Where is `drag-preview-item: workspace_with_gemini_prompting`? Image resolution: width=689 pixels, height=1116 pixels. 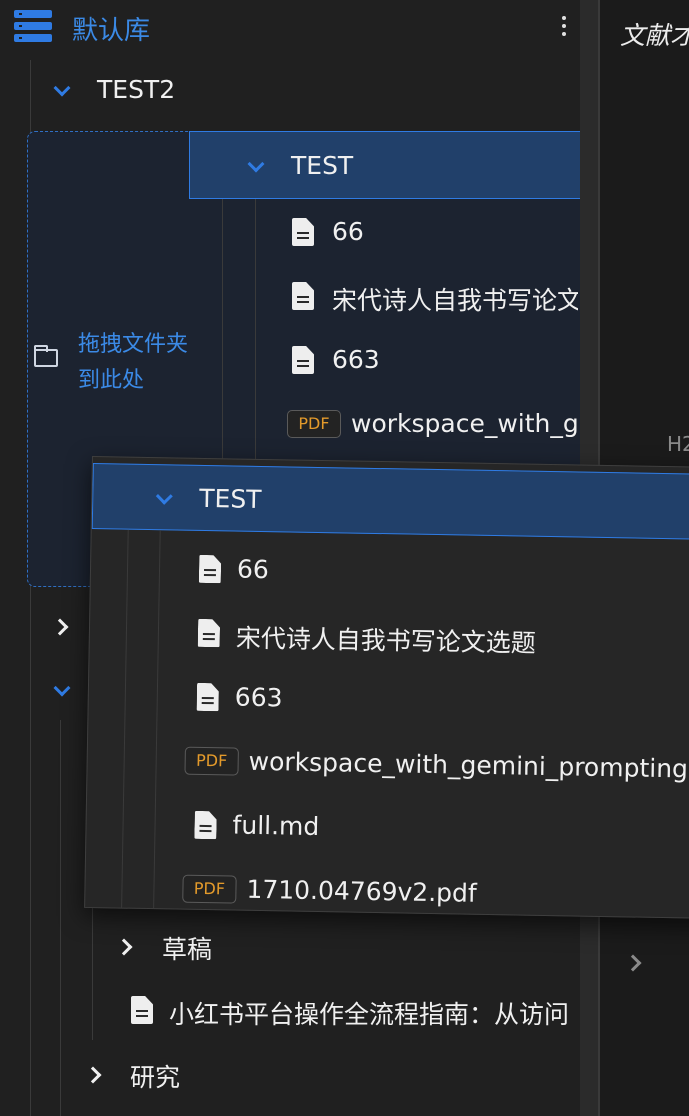
drag-preview-item: workspace_with_gemini_prompting is located at coordinates (468, 765).